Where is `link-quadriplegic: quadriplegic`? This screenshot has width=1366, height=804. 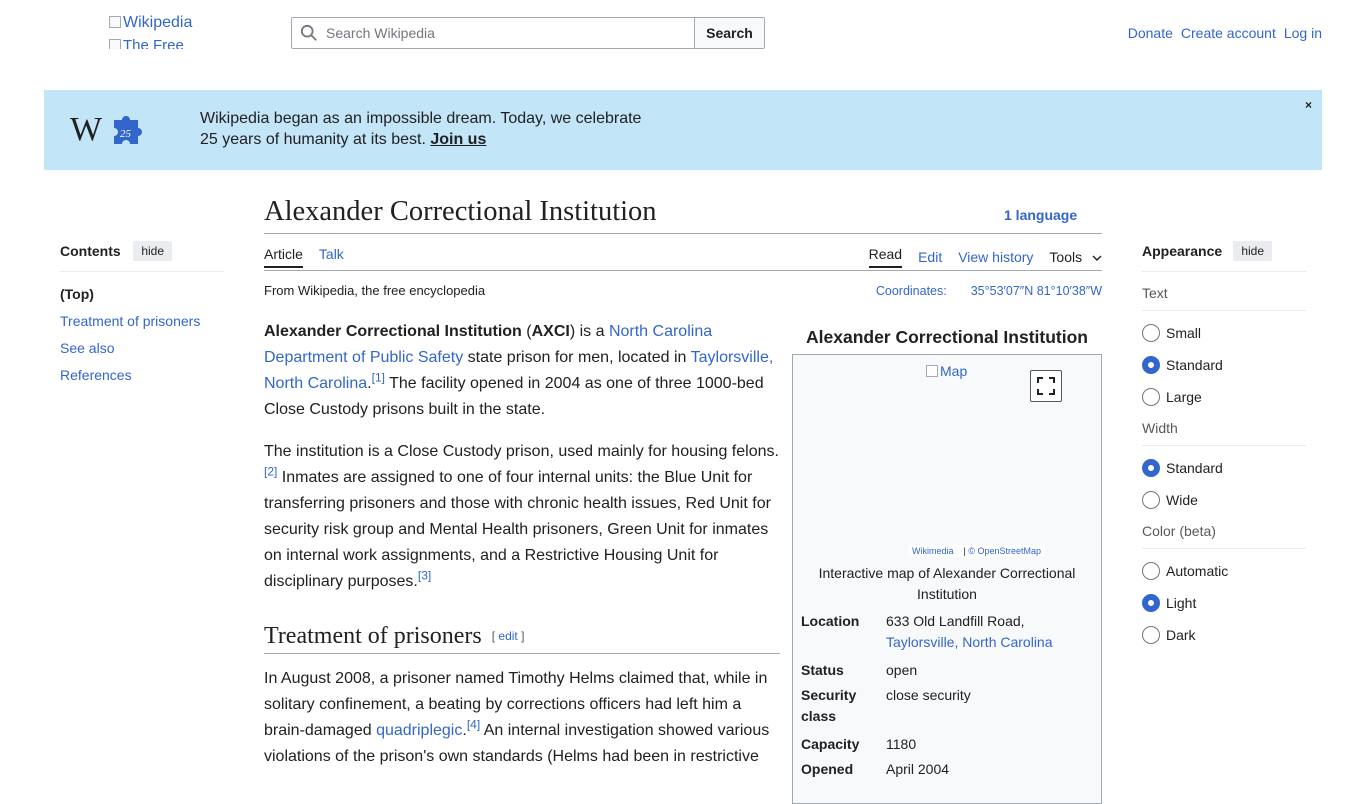 link-quadriplegic: quadriplegic is located at coordinates (419, 730).